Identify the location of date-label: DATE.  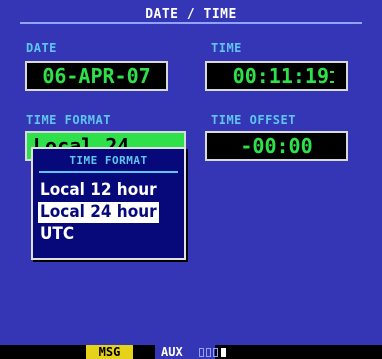
(41, 48).